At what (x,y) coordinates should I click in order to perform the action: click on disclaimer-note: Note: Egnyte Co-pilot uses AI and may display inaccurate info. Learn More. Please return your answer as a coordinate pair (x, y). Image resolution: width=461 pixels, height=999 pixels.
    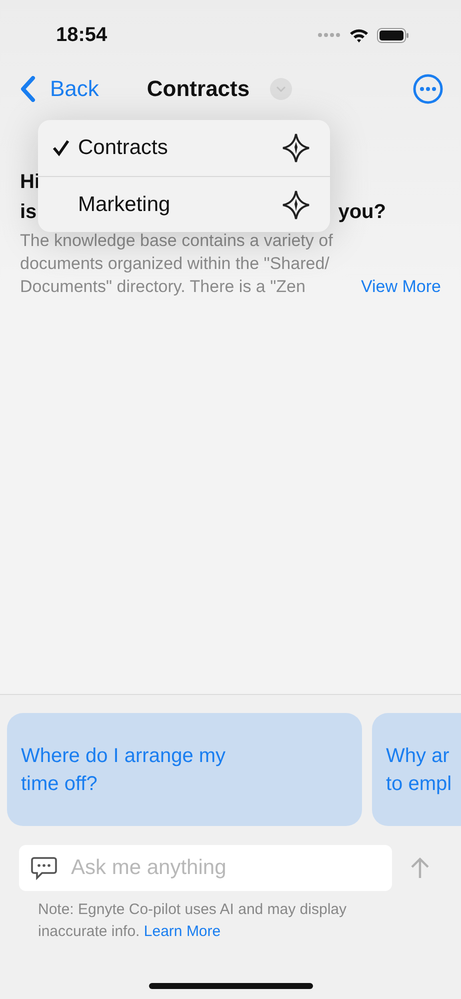
    Looking at the image, I should click on (193, 921).